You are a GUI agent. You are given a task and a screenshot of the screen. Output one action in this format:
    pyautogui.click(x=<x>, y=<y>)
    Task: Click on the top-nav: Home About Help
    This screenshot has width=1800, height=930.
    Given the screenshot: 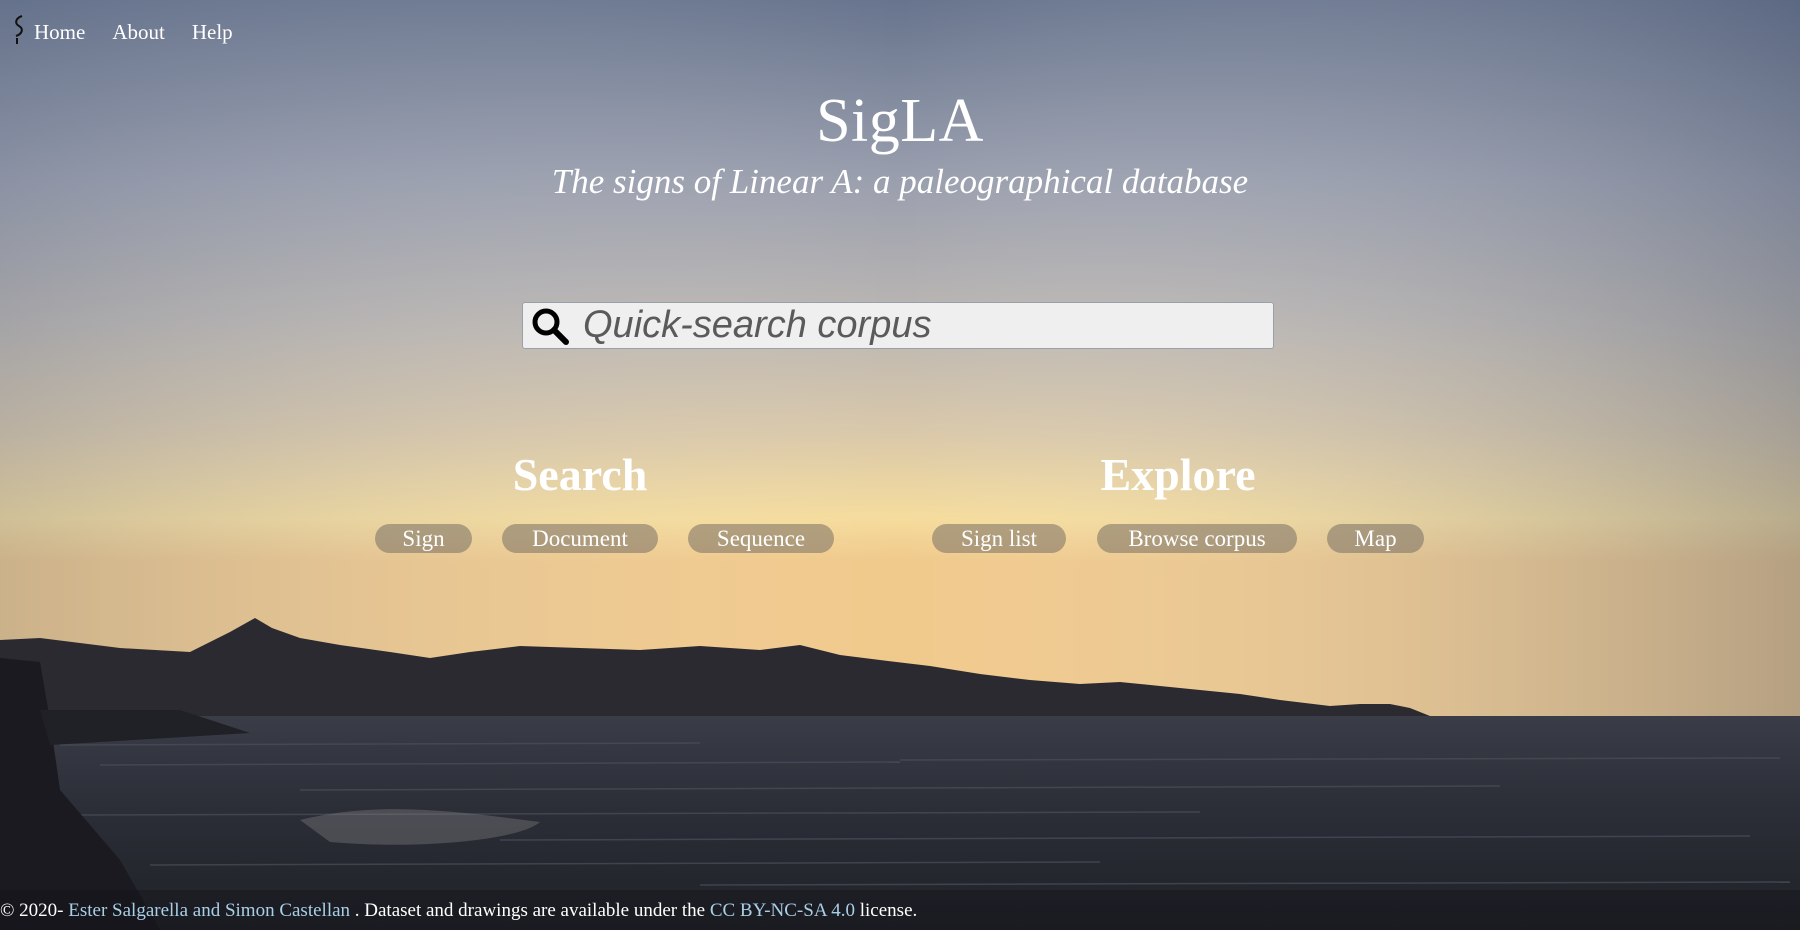 What is the action you would take?
    pyautogui.click(x=135, y=32)
    